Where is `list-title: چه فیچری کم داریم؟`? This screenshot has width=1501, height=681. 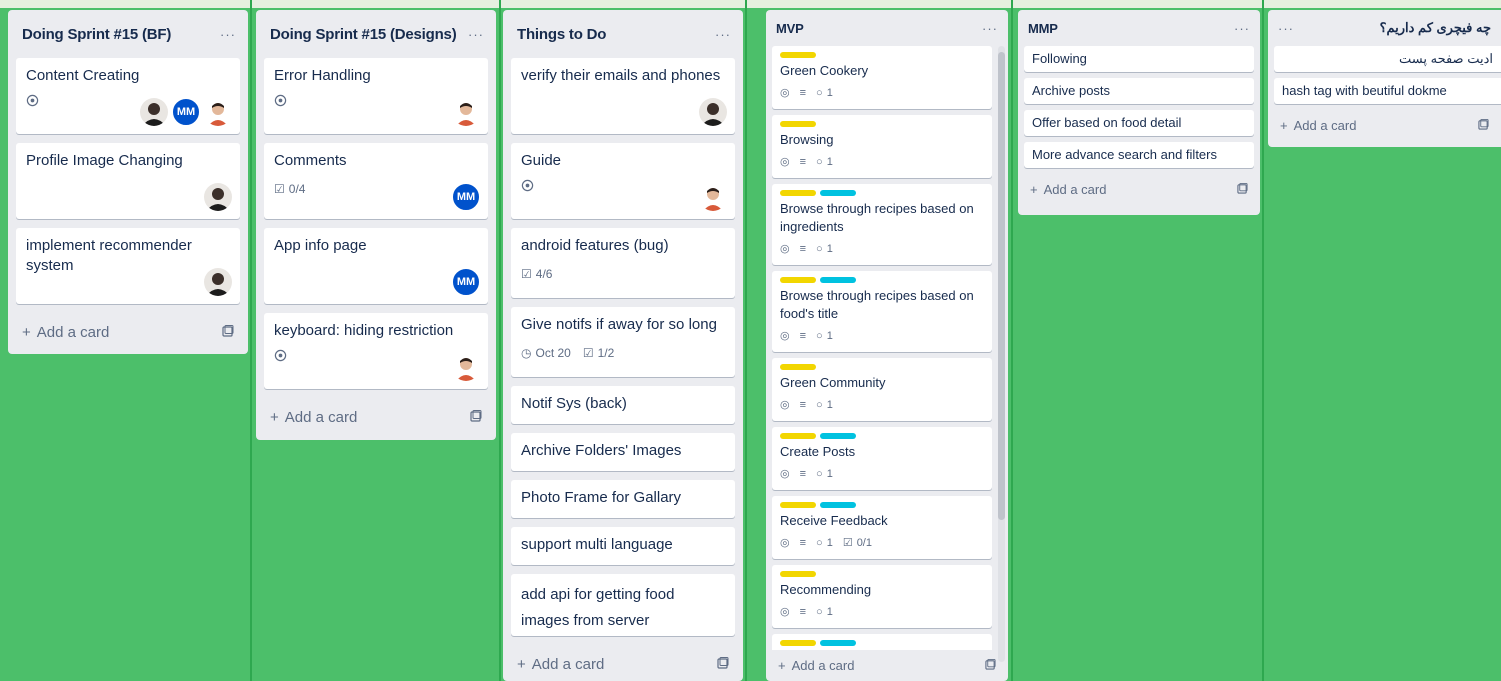 list-title: چه فیچری کم داریم؟ is located at coordinates (1436, 28).